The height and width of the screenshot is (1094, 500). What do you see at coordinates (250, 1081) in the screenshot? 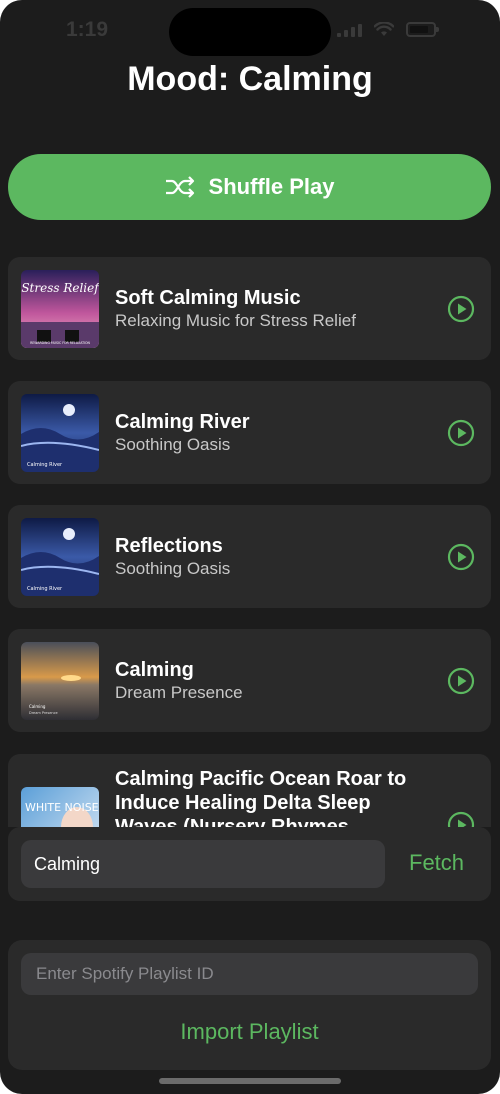
I see `home-indicator` at bounding box center [250, 1081].